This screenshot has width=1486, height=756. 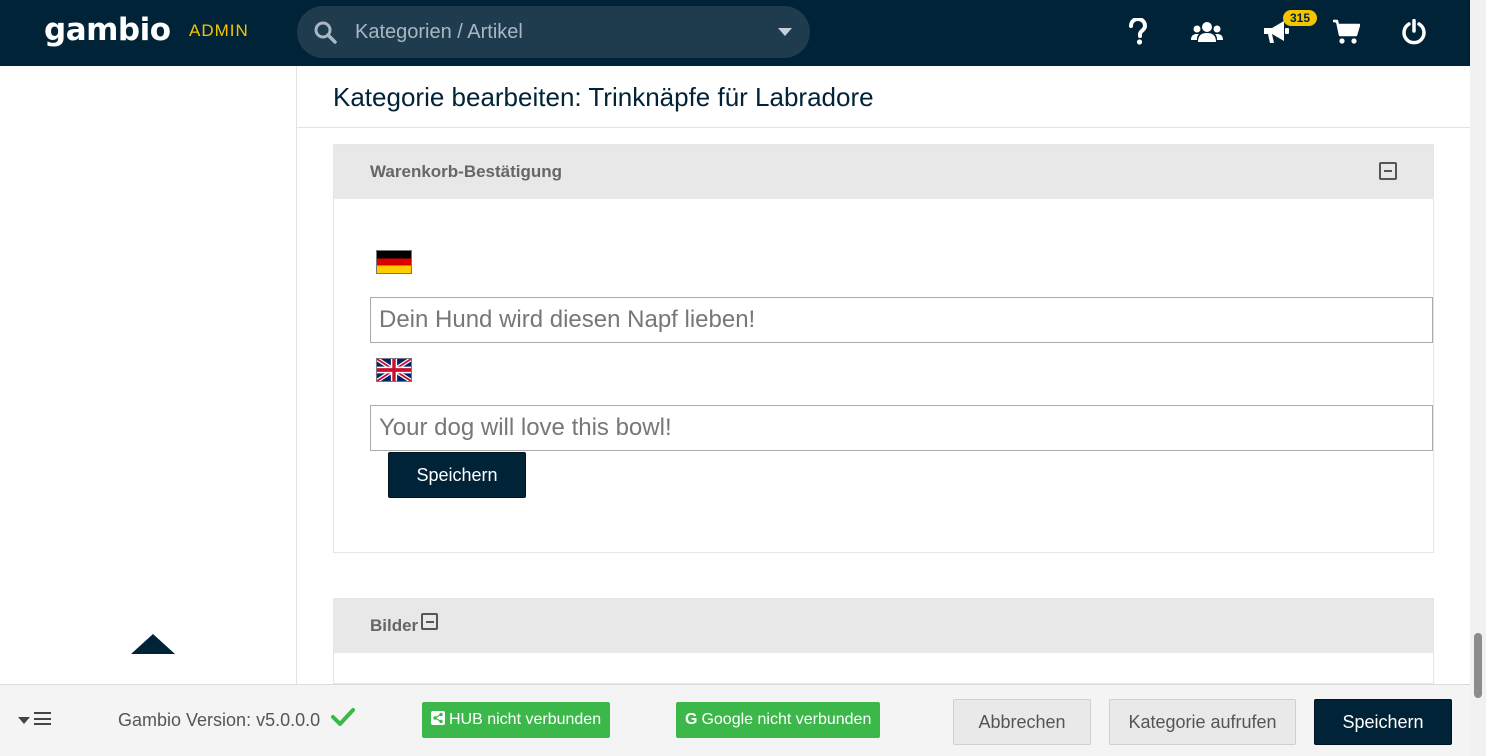 I want to click on top-bar: gambio ADMIN Kategorien / Artikel 315, so click(x=735, y=33).